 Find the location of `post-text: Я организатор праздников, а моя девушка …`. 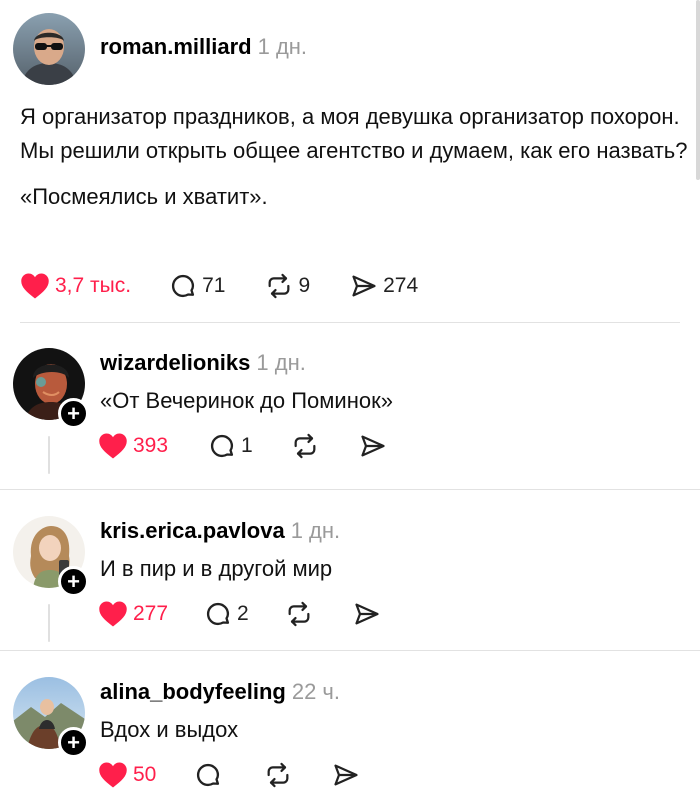

post-text: Я организатор праздников, а моя девушка … is located at coordinates (355, 163).